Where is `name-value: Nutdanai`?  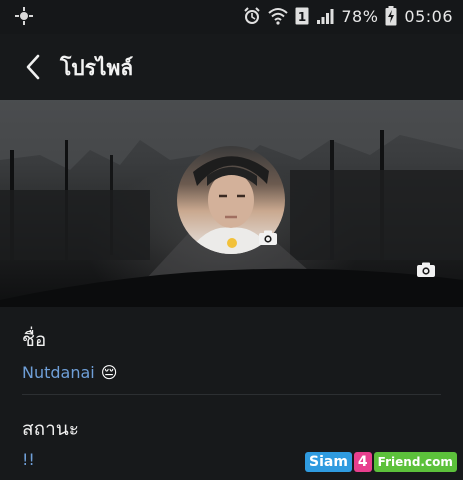
name-value: Nutdanai is located at coordinates (58, 372).